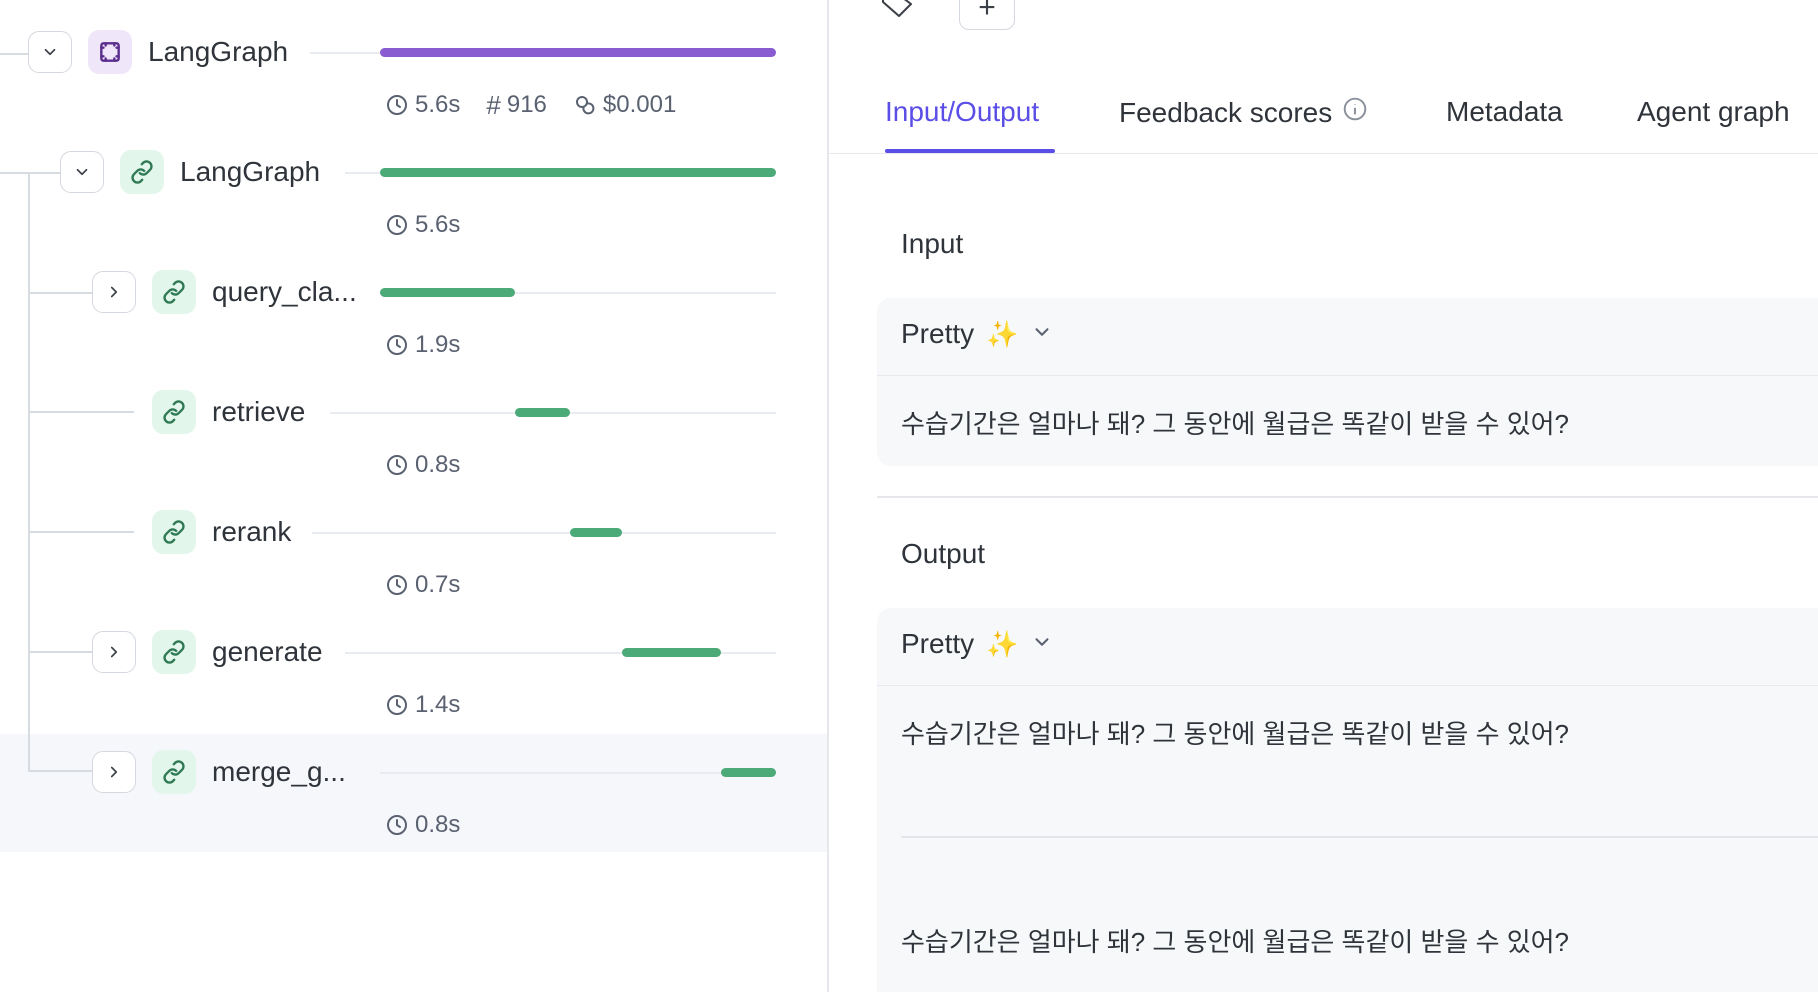 The image size is (1818, 992). I want to click on tab-label: Feedback scores, so click(1226, 112).